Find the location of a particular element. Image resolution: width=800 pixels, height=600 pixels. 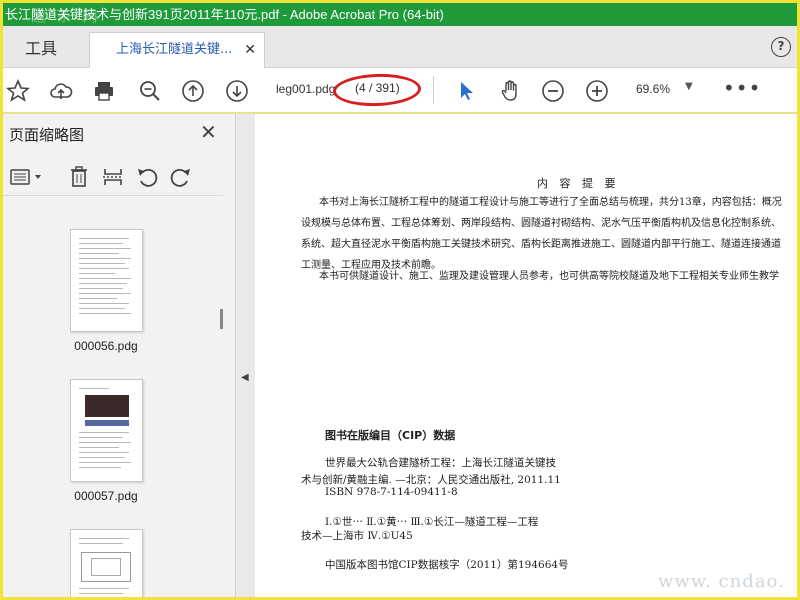

zoom-out-magnifier-icon is located at coordinates (150, 91).